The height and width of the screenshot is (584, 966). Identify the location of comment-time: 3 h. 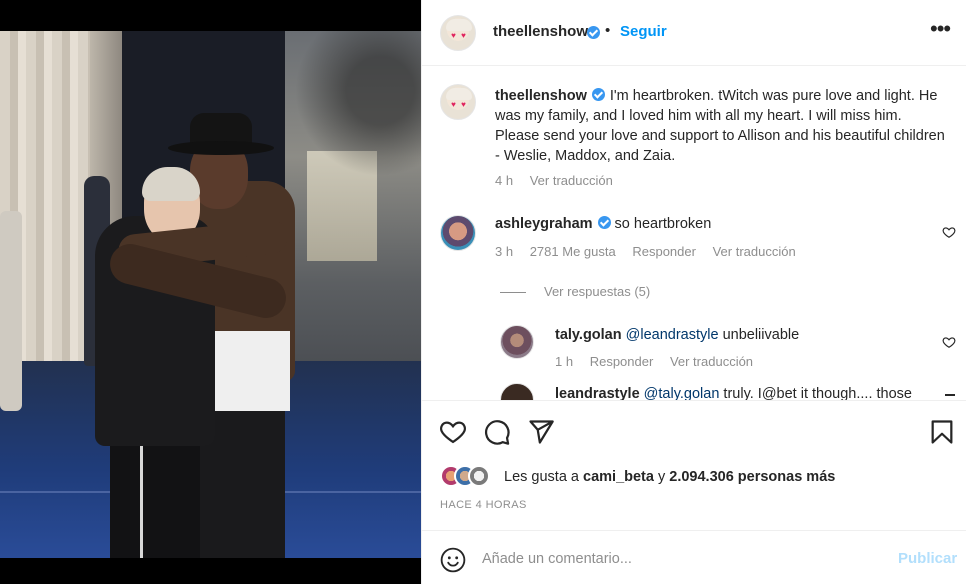
(504, 251).